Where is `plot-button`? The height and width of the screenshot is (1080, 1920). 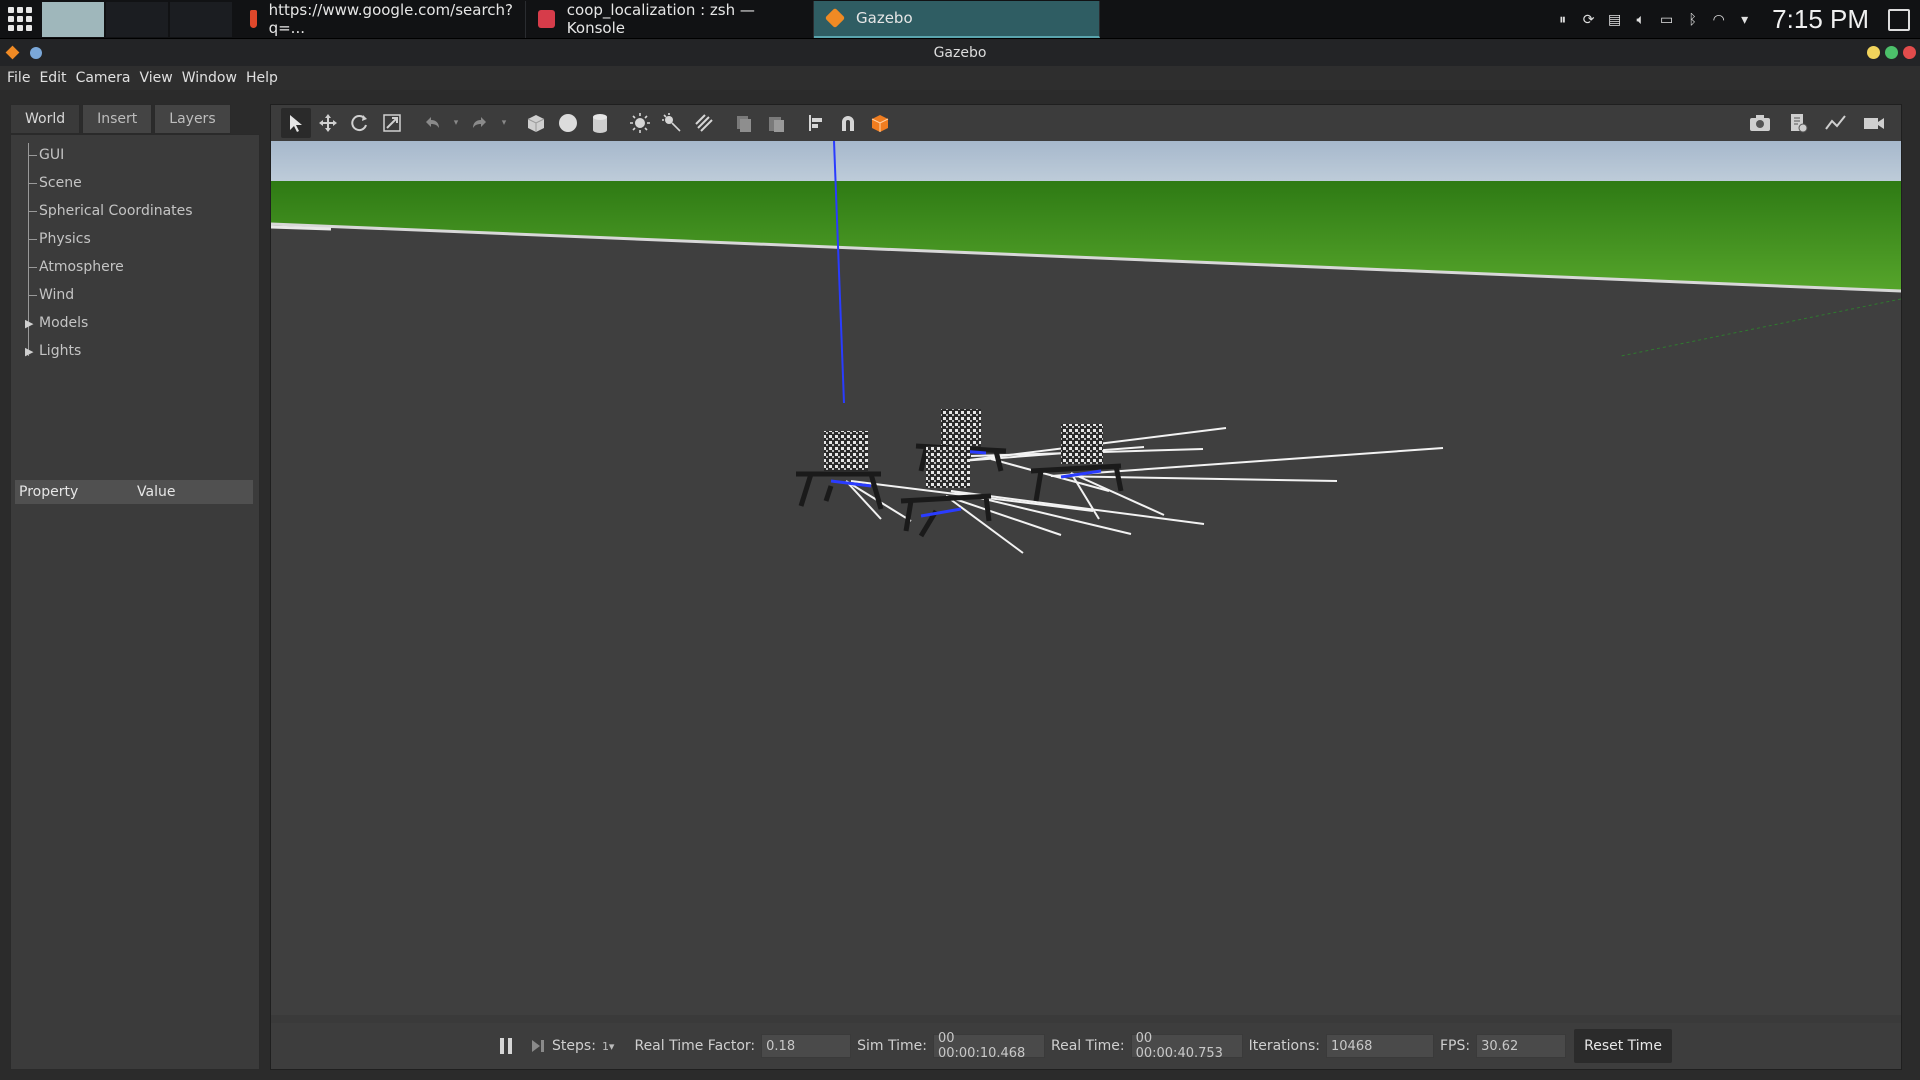
plot-button is located at coordinates (1836, 123).